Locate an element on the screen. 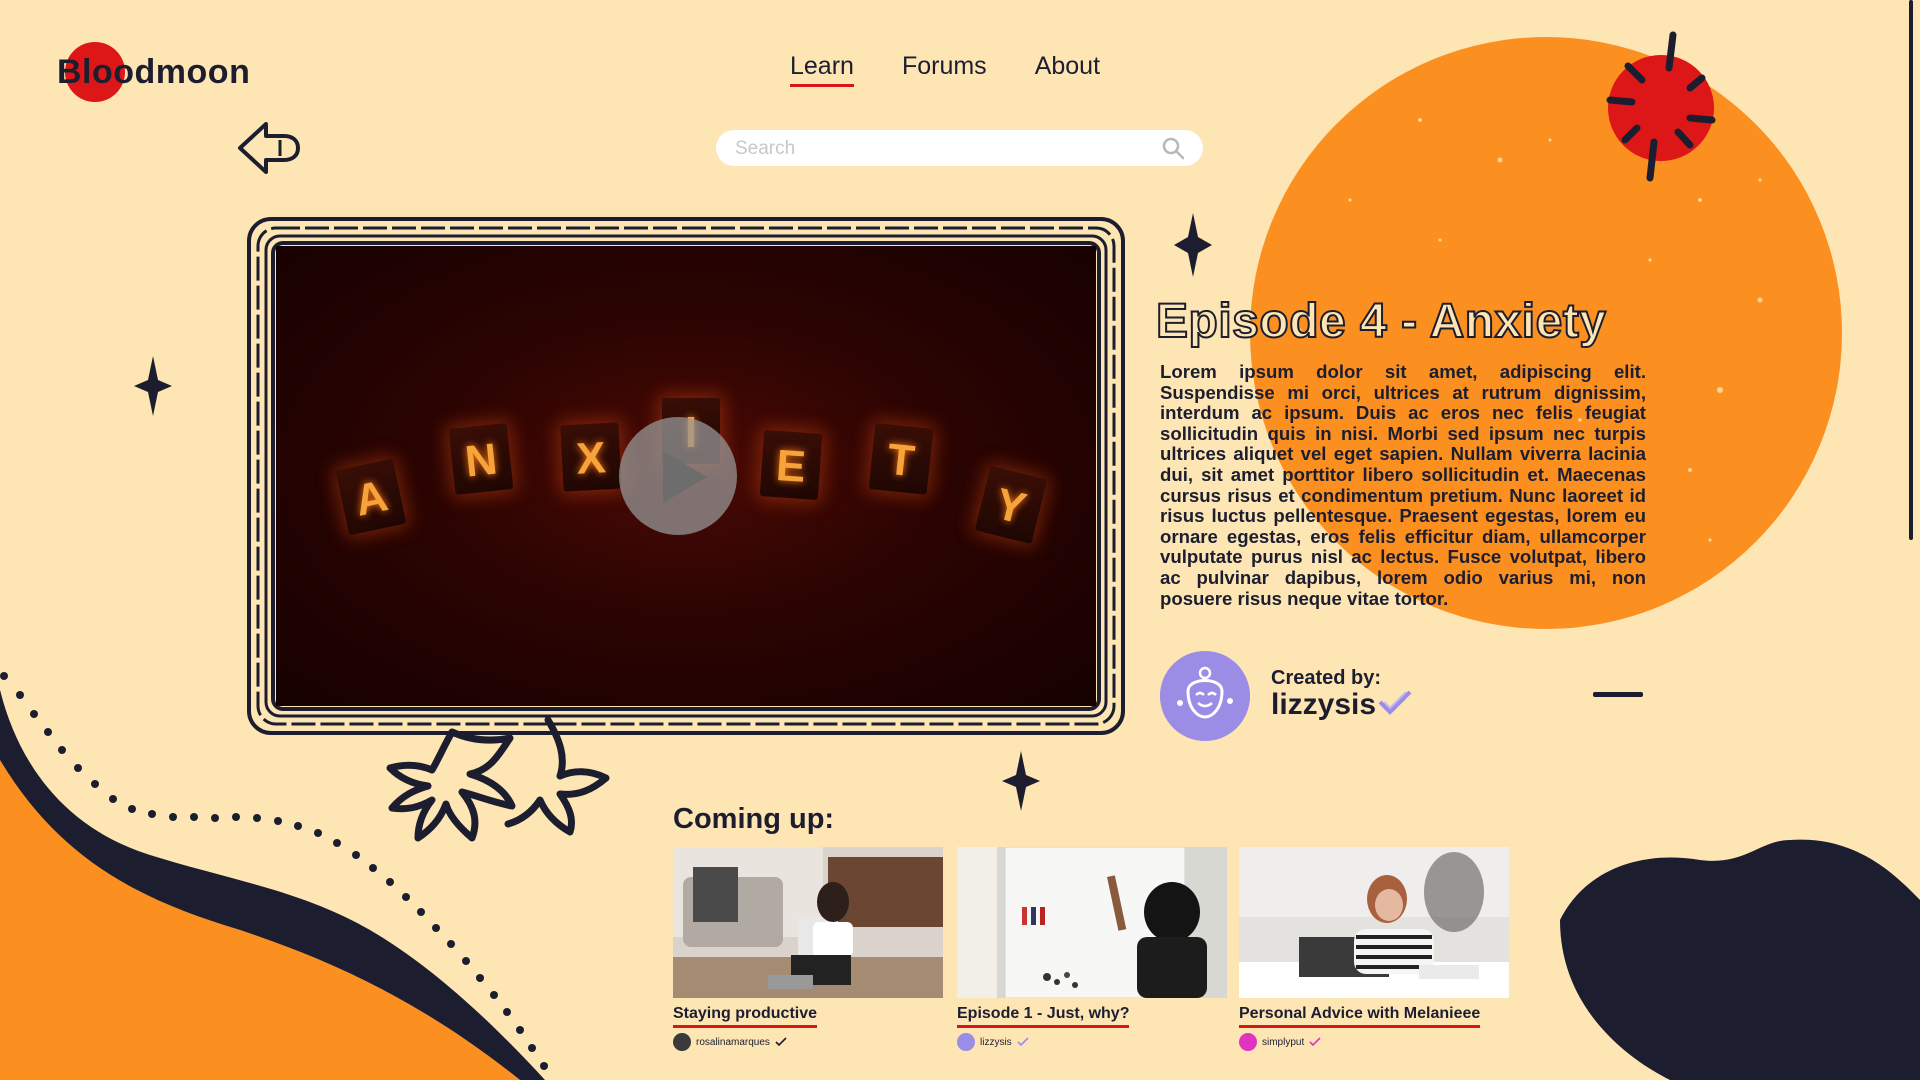 The height and width of the screenshot is (1080, 1920). minimize-bar is located at coordinates (1618, 694).